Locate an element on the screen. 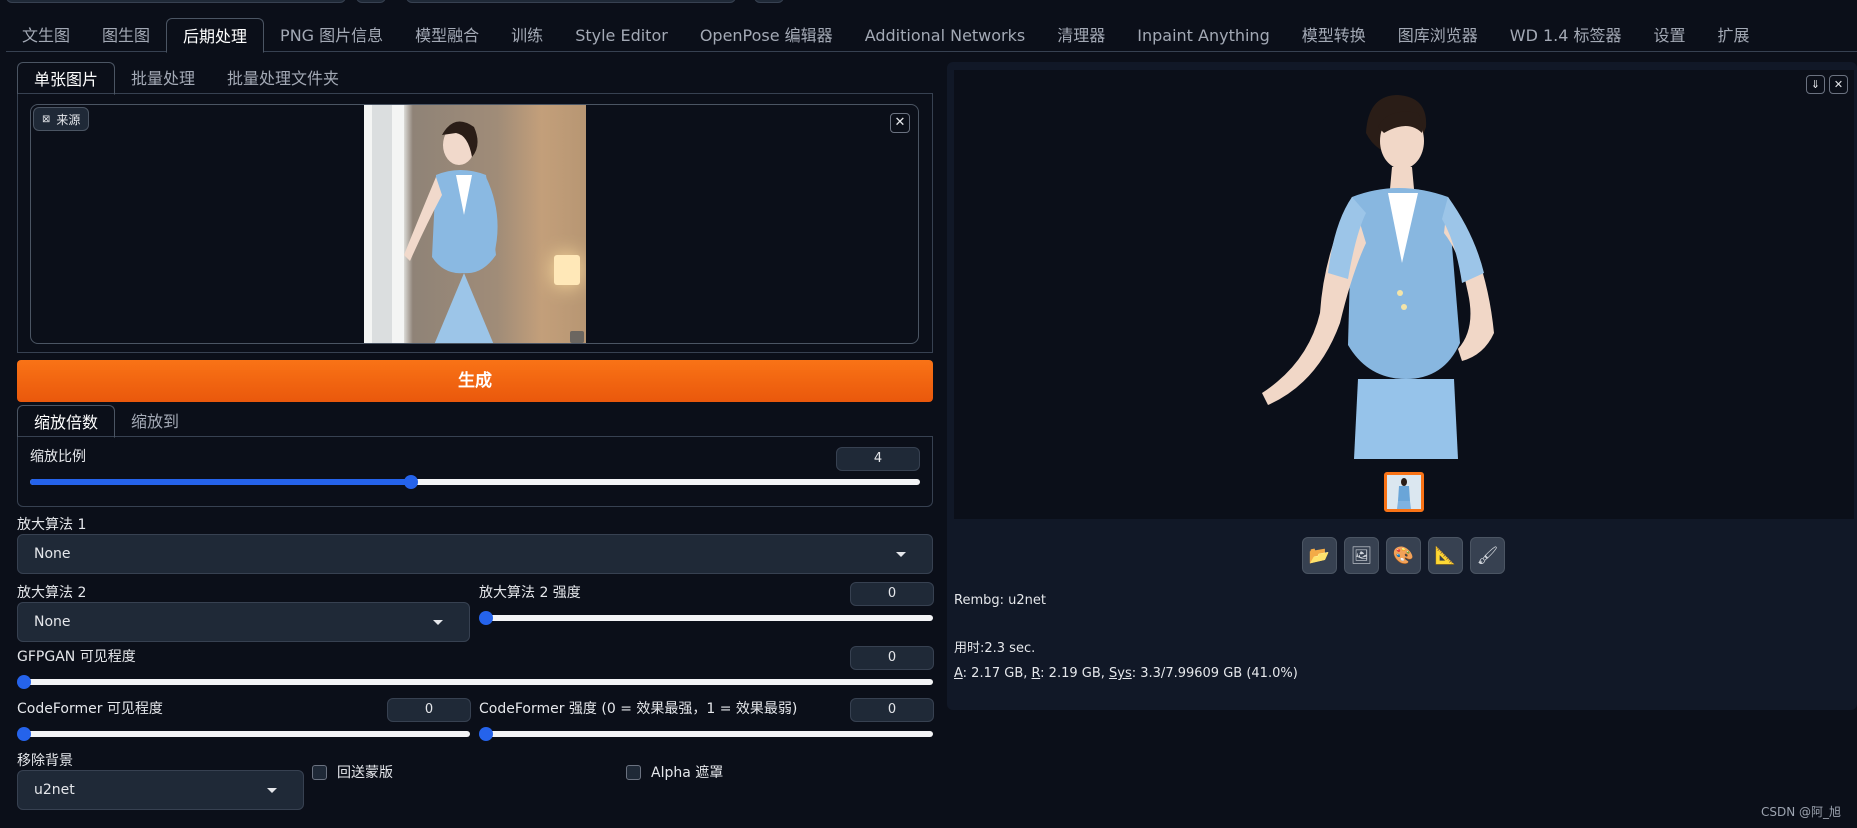  upscaler1-dropdown: None is located at coordinates (475, 554).